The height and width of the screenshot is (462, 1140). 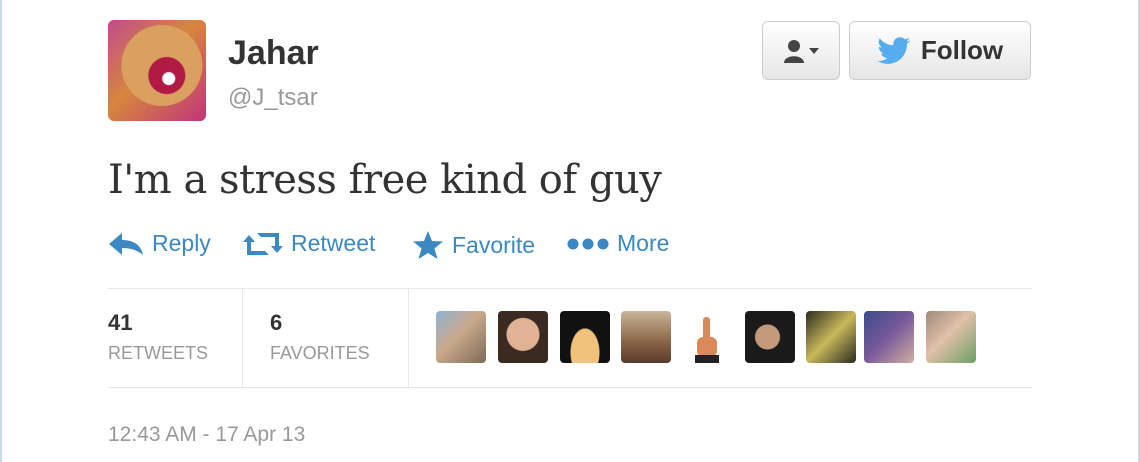 I want to click on retweet-label: Retweet, so click(x=333, y=243).